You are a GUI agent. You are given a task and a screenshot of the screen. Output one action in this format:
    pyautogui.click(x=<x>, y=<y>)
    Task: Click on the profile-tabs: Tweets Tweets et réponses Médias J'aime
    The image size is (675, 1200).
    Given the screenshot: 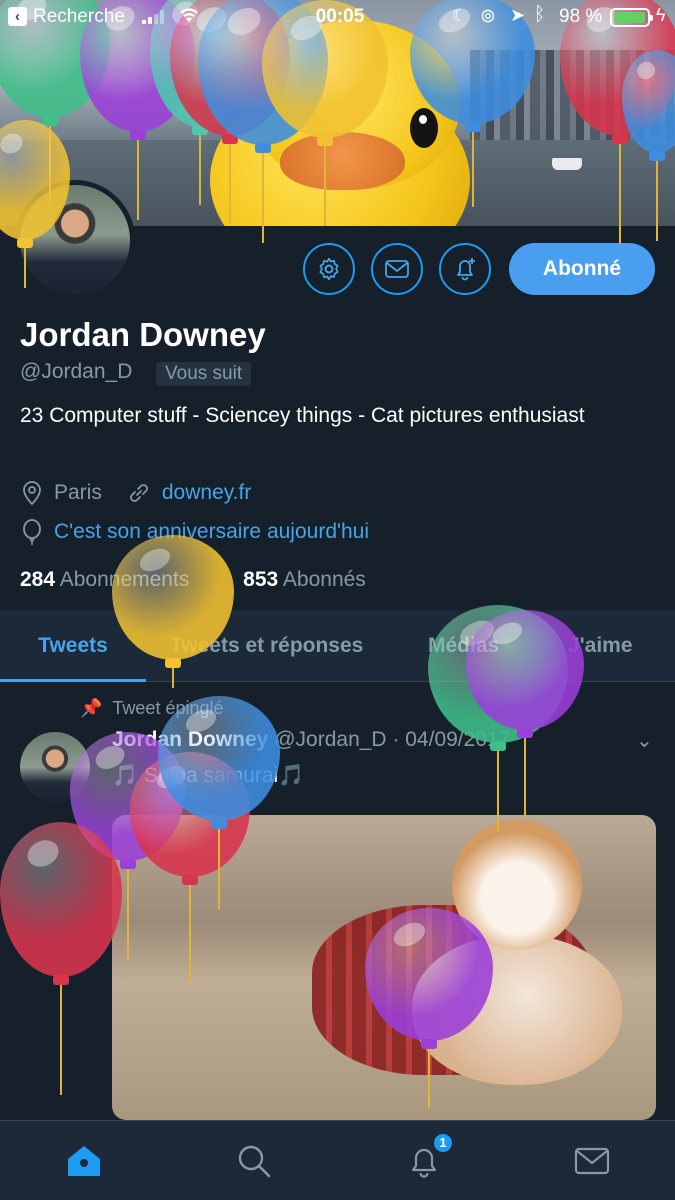 What is the action you would take?
    pyautogui.click(x=337, y=646)
    